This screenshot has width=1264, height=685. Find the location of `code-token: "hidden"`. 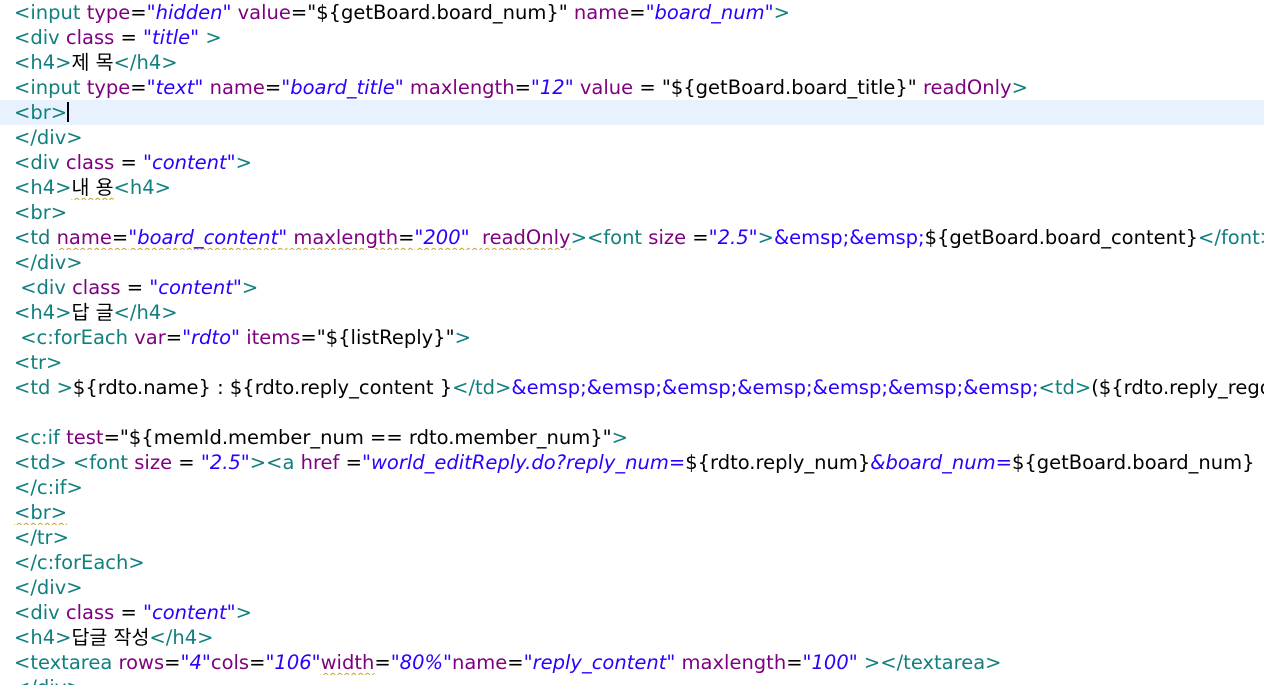

code-token: "hidden" is located at coordinates (189, 12).